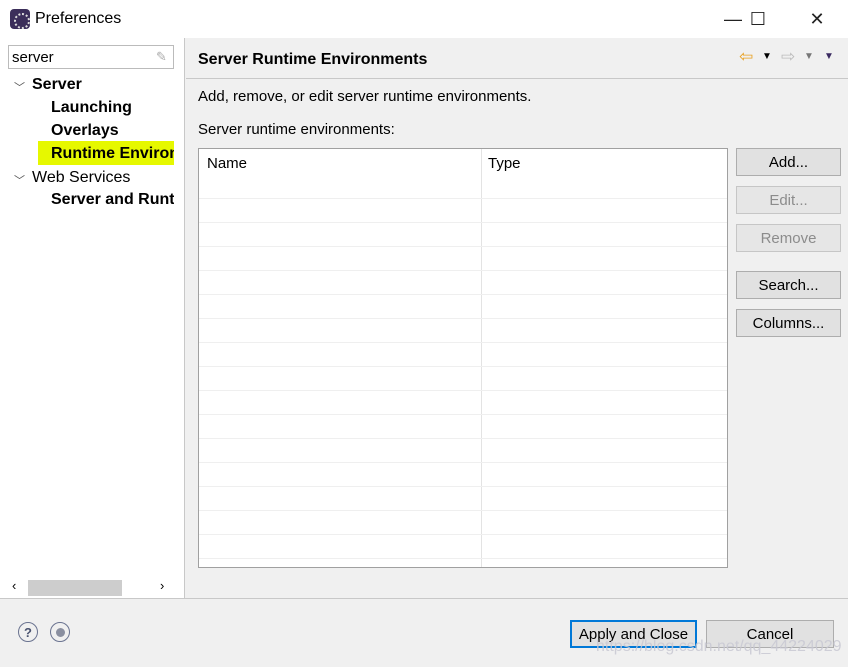 Image resolution: width=848 pixels, height=667 pixels. Describe the element at coordinates (161, 57) in the screenshot. I see `clear-filter-icon: ✎` at that location.